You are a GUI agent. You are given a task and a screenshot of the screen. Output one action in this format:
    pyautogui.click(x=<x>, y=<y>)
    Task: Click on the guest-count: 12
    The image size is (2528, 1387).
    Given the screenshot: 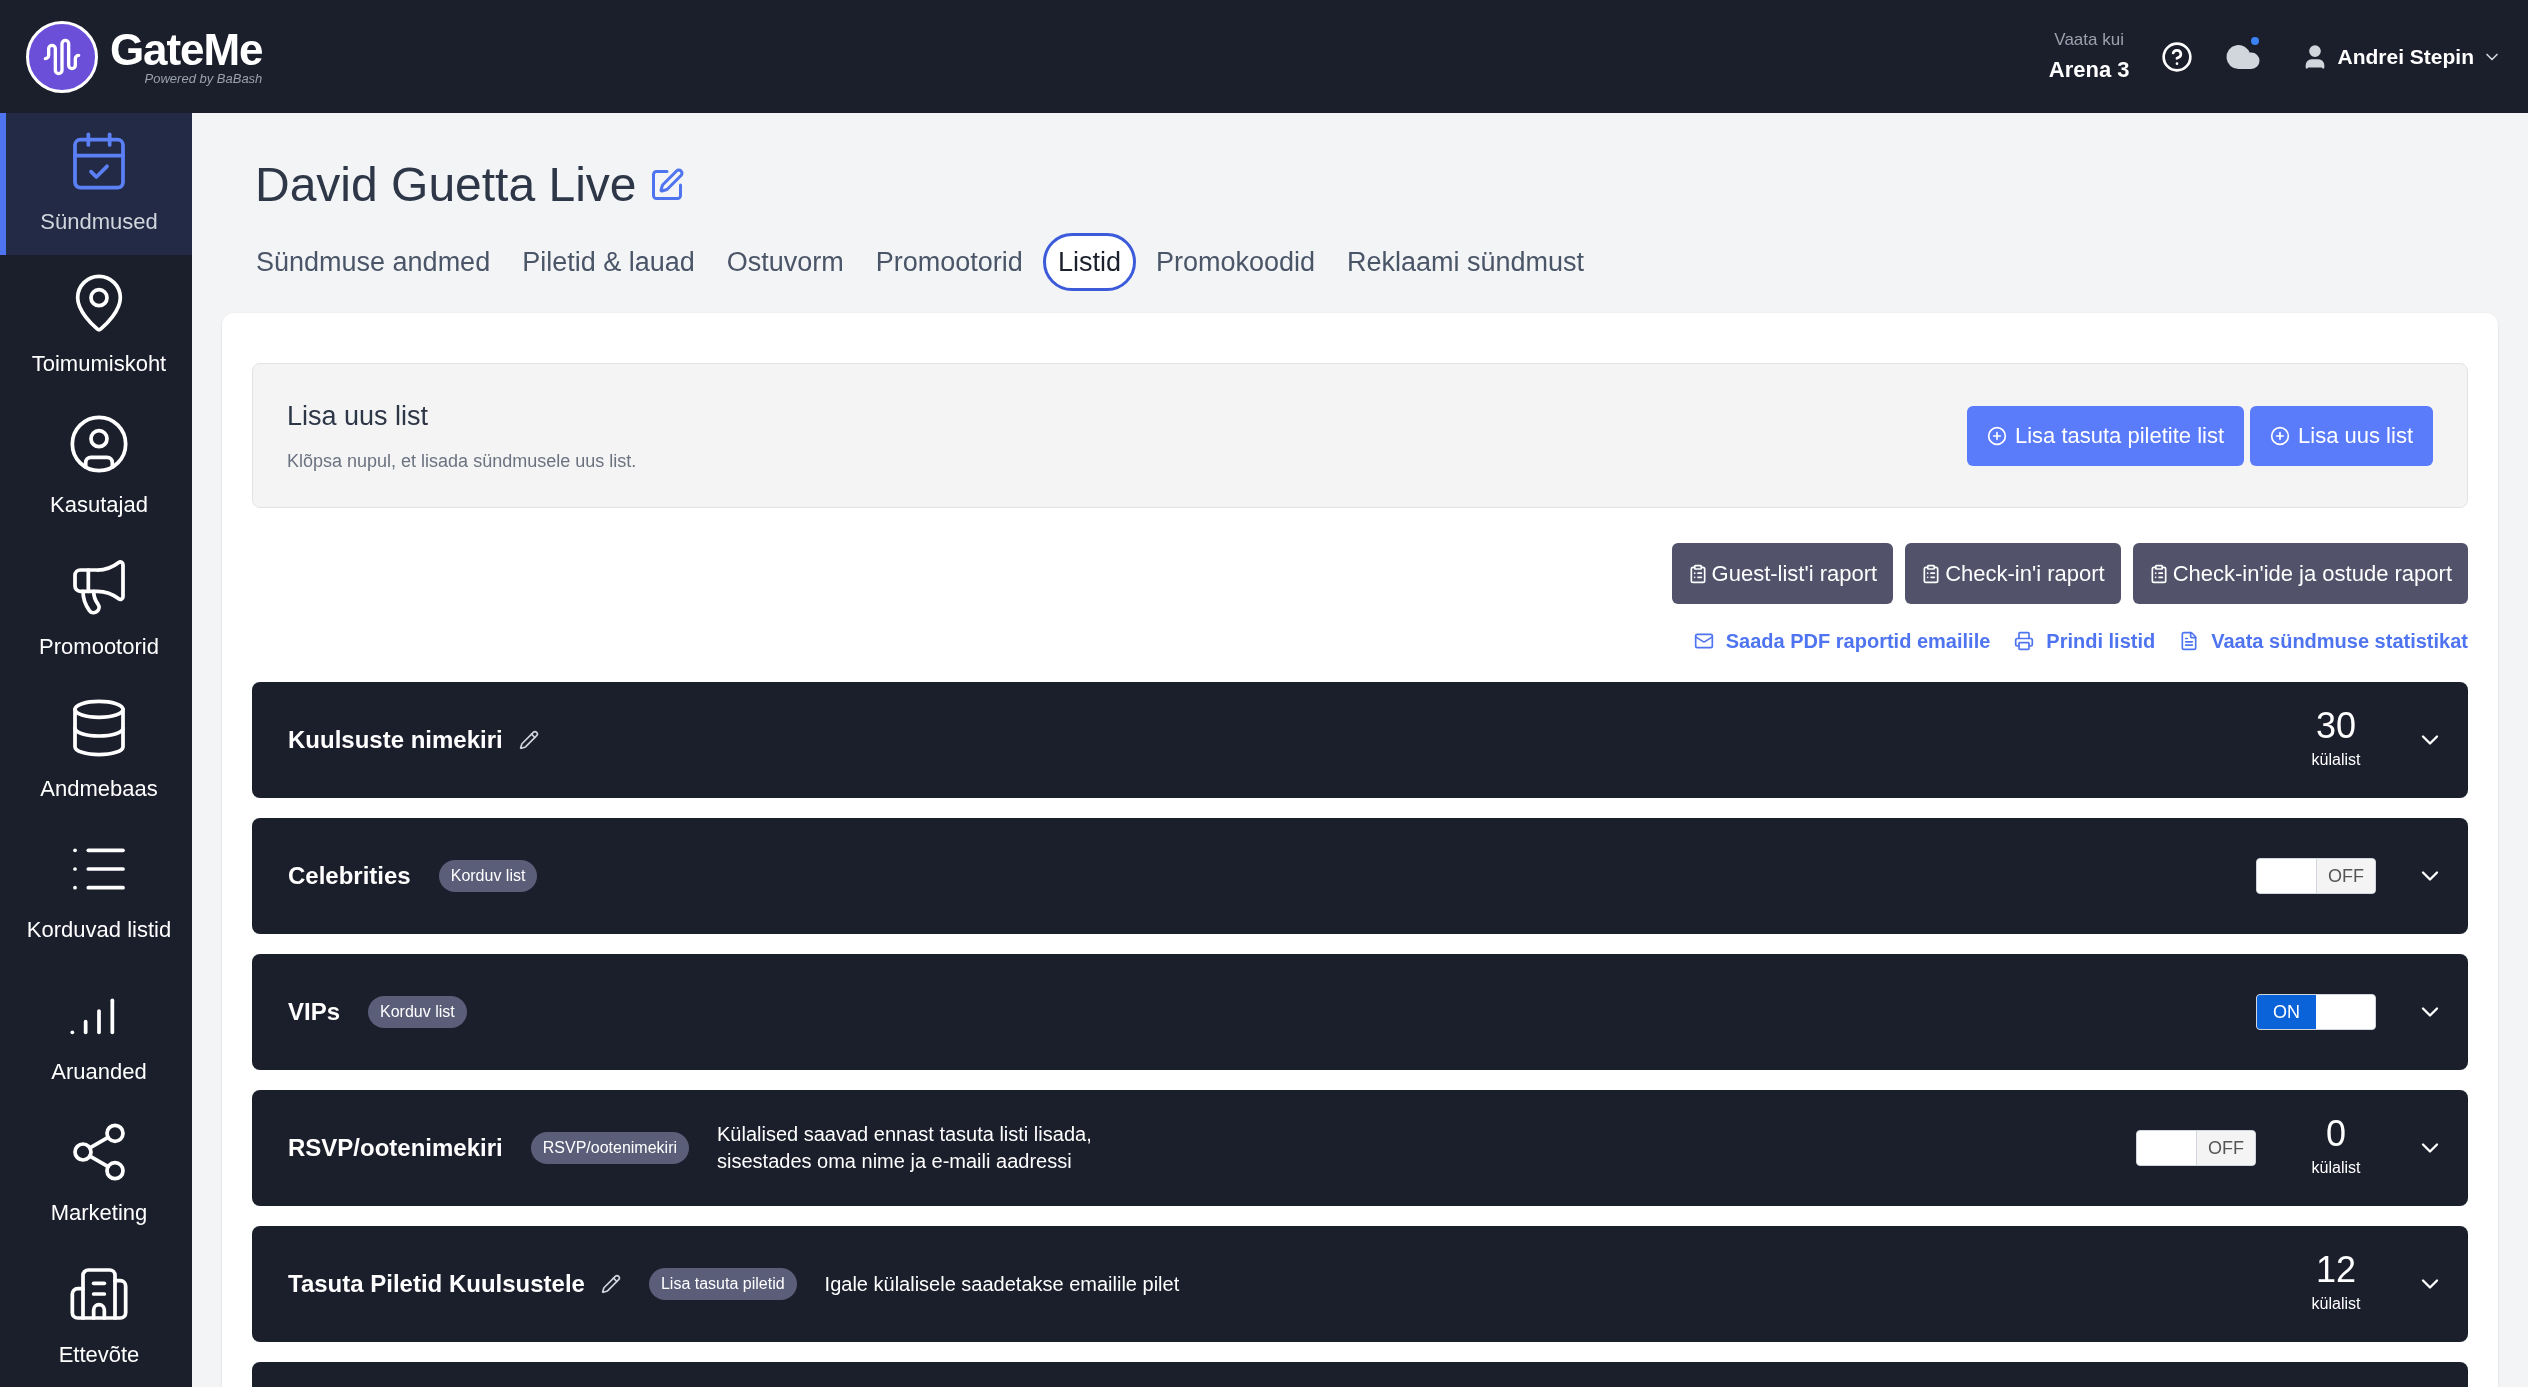 What is the action you would take?
    pyautogui.click(x=2335, y=1270)
    